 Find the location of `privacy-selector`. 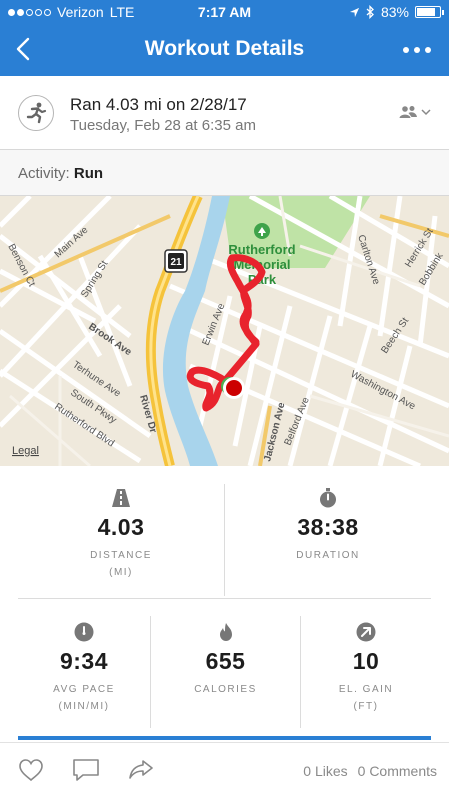

privacy-selector is located at coordinates (415, 112).